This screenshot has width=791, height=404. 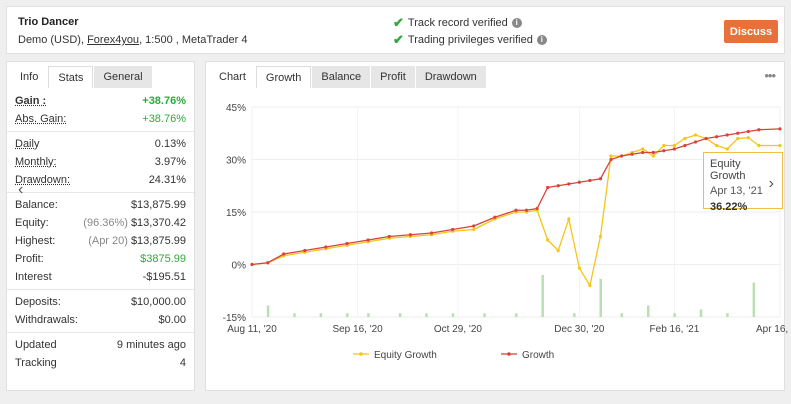 What do you see at coordinates (771, 184) in the screenshot?
I see `chevron-right-icon: ›` at bounding box center [771, 184].